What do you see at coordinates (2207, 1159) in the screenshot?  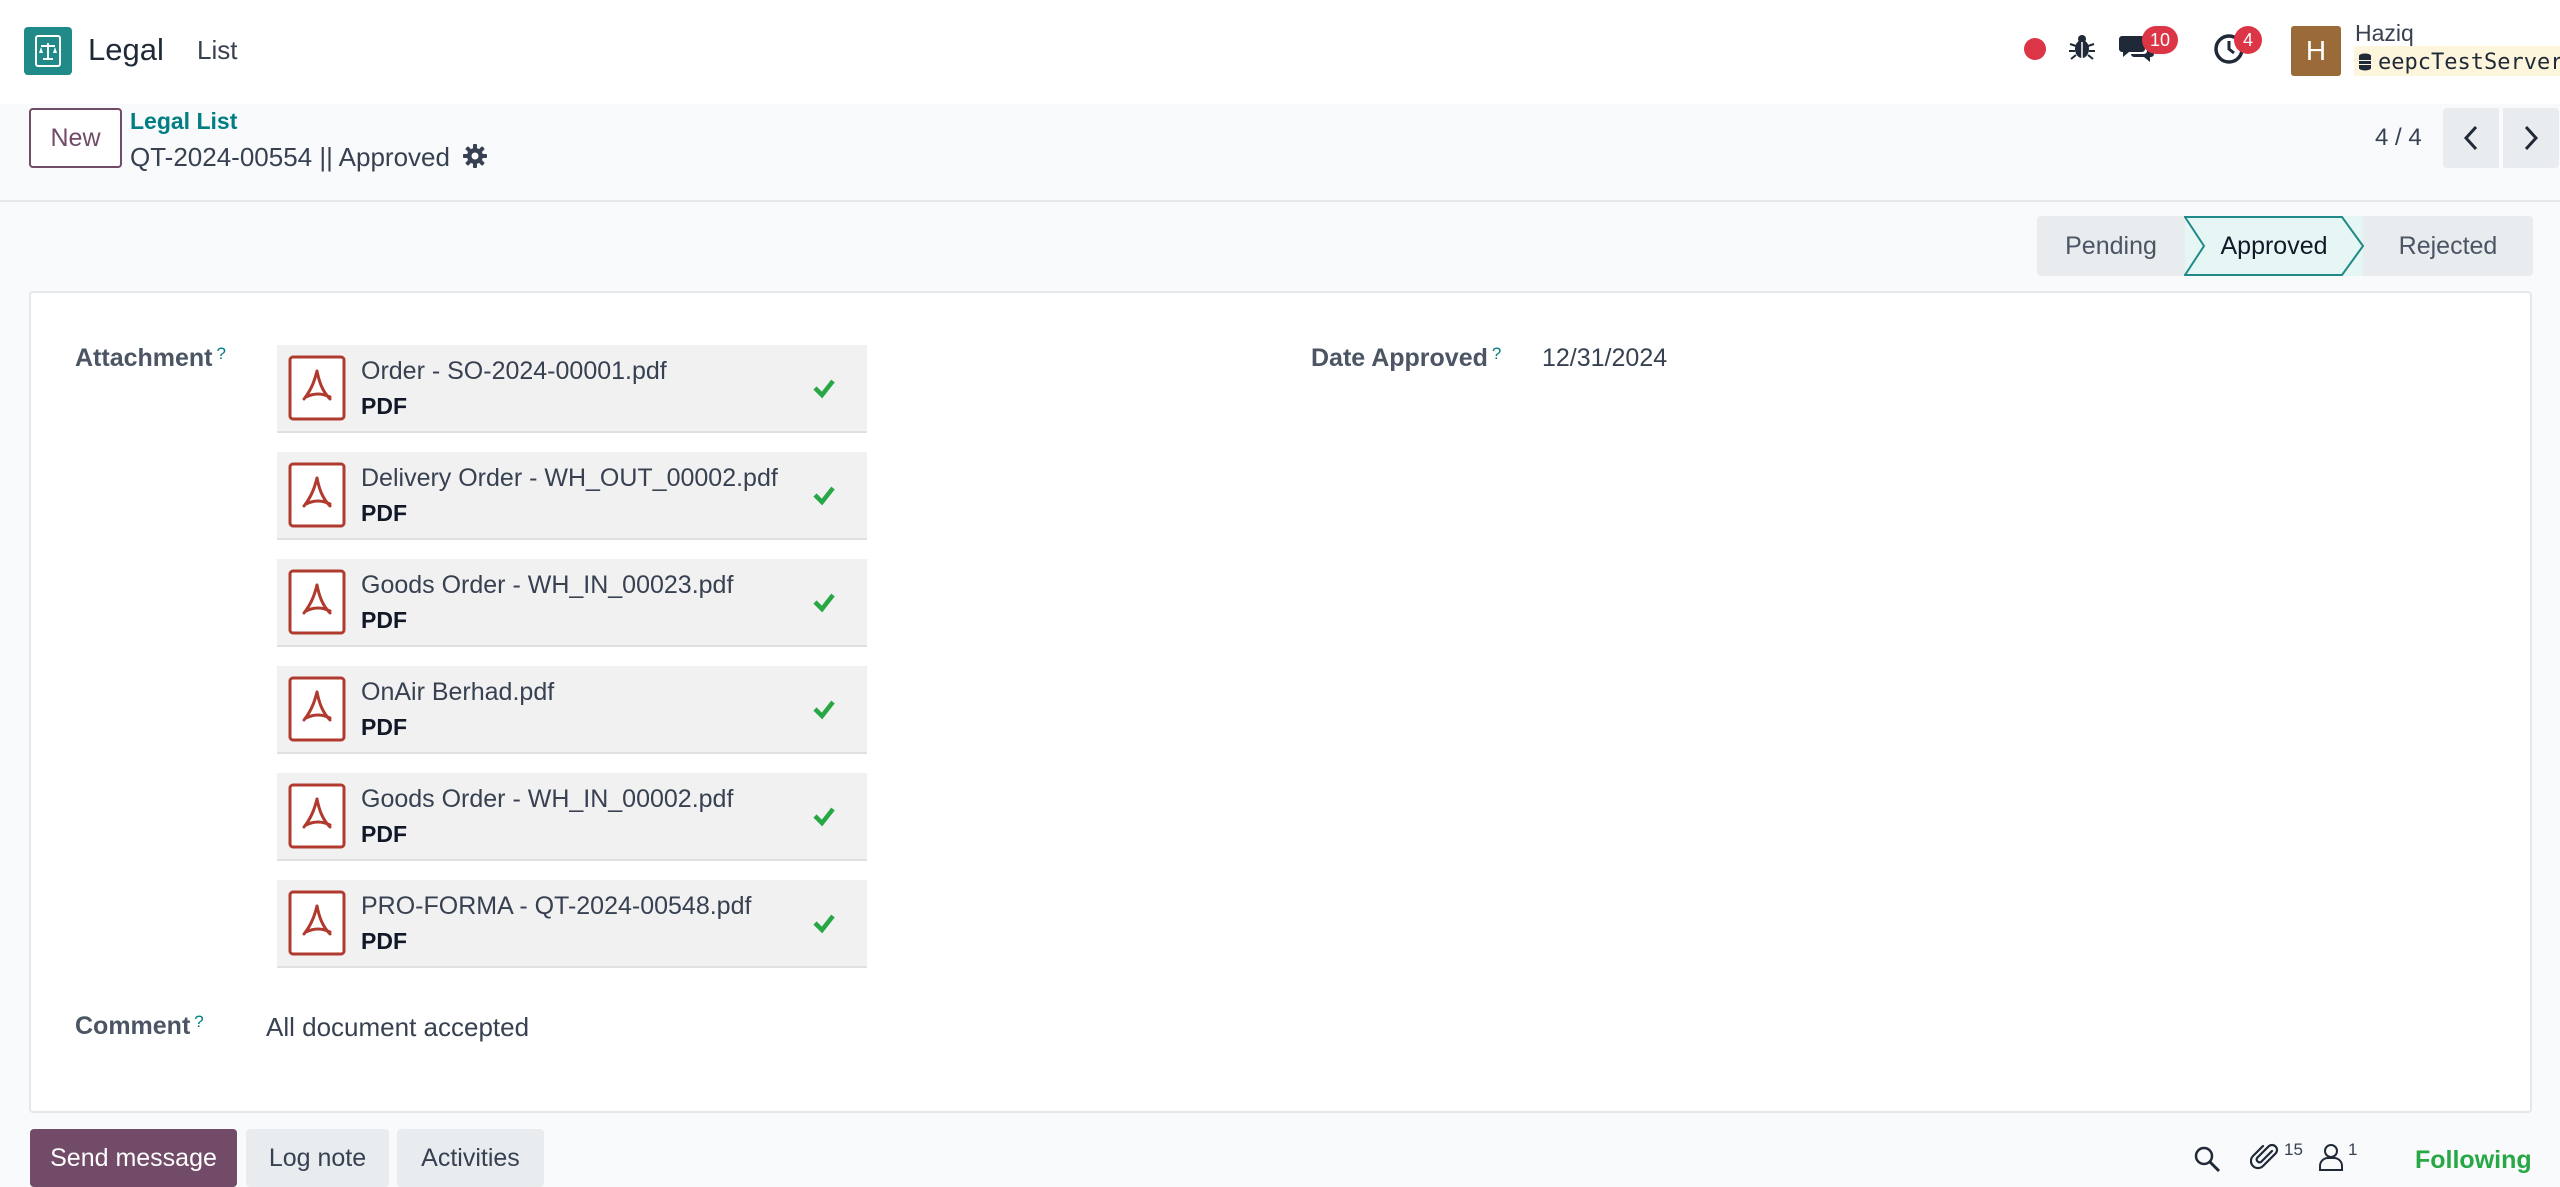 I see `search-icon` at bounding box center [2207, 1159].